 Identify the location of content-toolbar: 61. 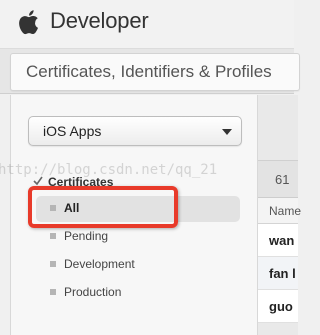
(278, 179).